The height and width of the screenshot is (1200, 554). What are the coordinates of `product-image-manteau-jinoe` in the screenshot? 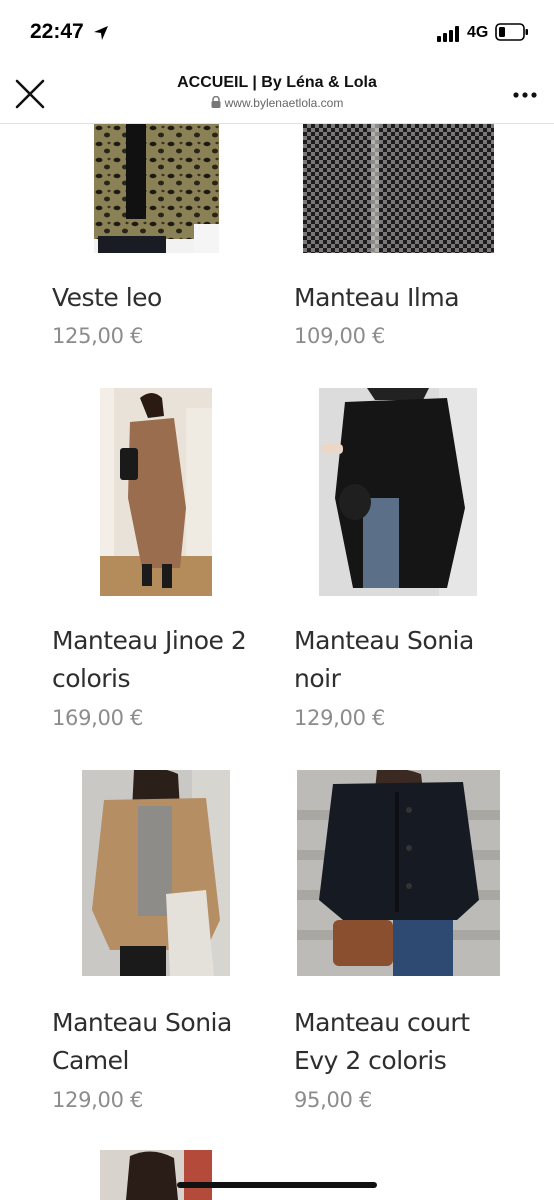 It's located at (156, 492).